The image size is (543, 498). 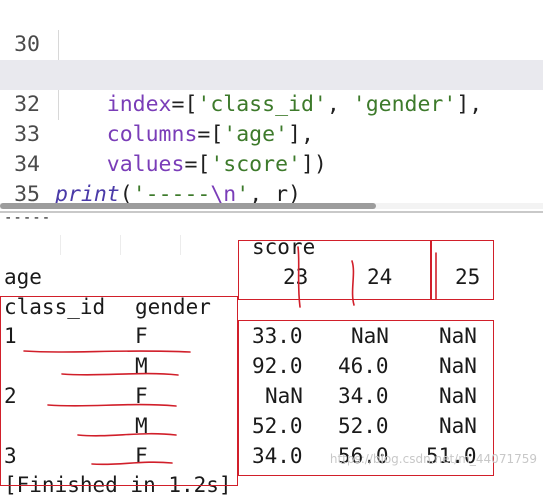 What do you see at coordinates (188, 206) in the screenshot?
I see `scrollbar-thumb` at bounding box center [188, 206].